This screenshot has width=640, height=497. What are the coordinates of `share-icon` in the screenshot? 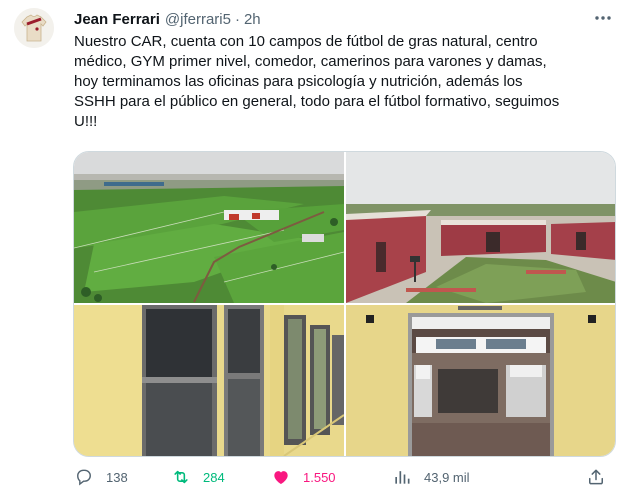 It's located at (596, 477).